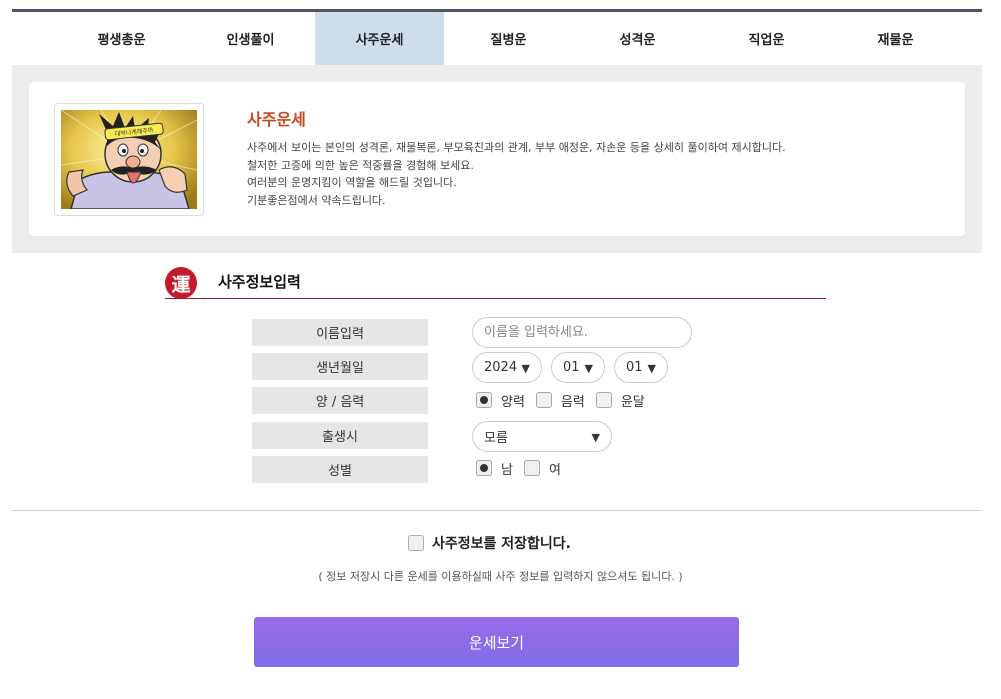  What do you see at coordinates (571, 367) in the screenshot?
I see `birth-month-value: 01` at bounding box center [571, 367].